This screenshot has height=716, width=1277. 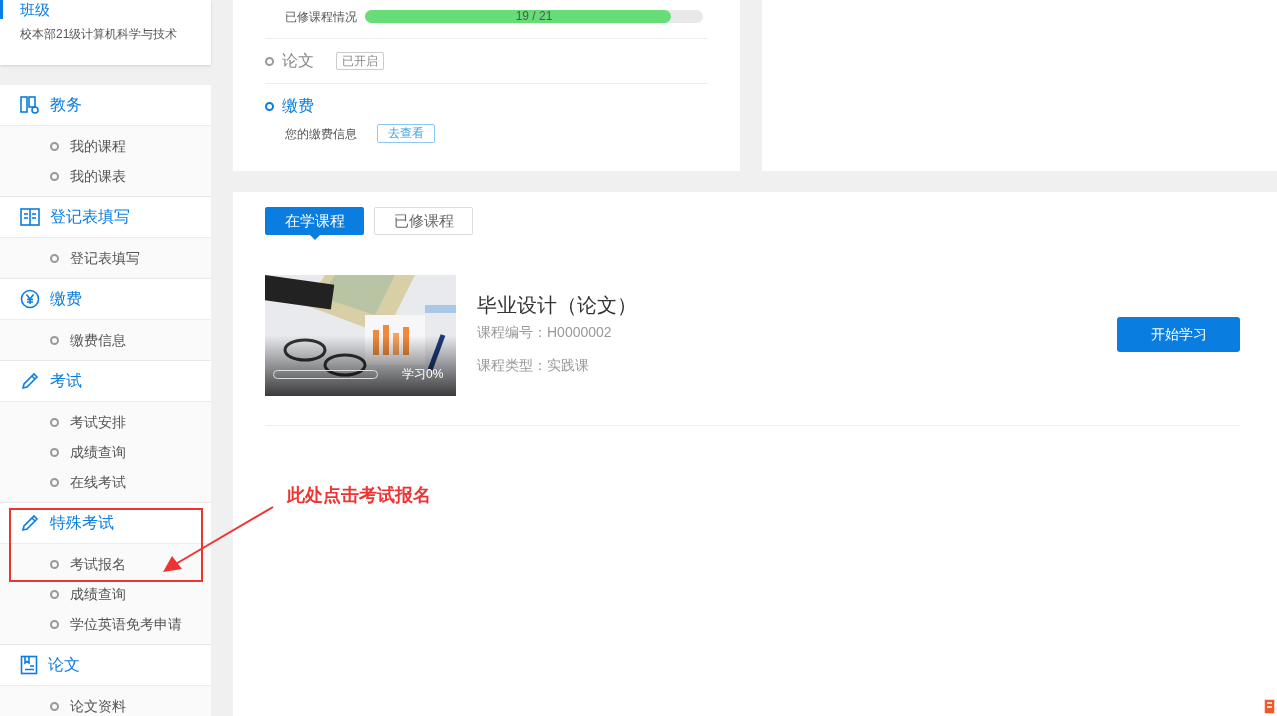 I want to click on progress-reading: 19 / 21, so click(x=534, y=16).